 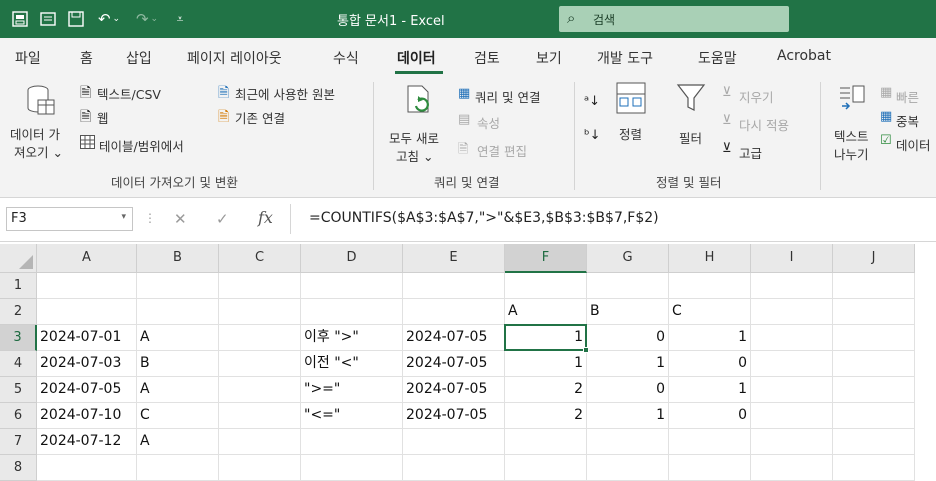 What do you see at coordinates (178, 338) in the screenshot?
I see `cell-b3: A` at bounding box center [178, 338].